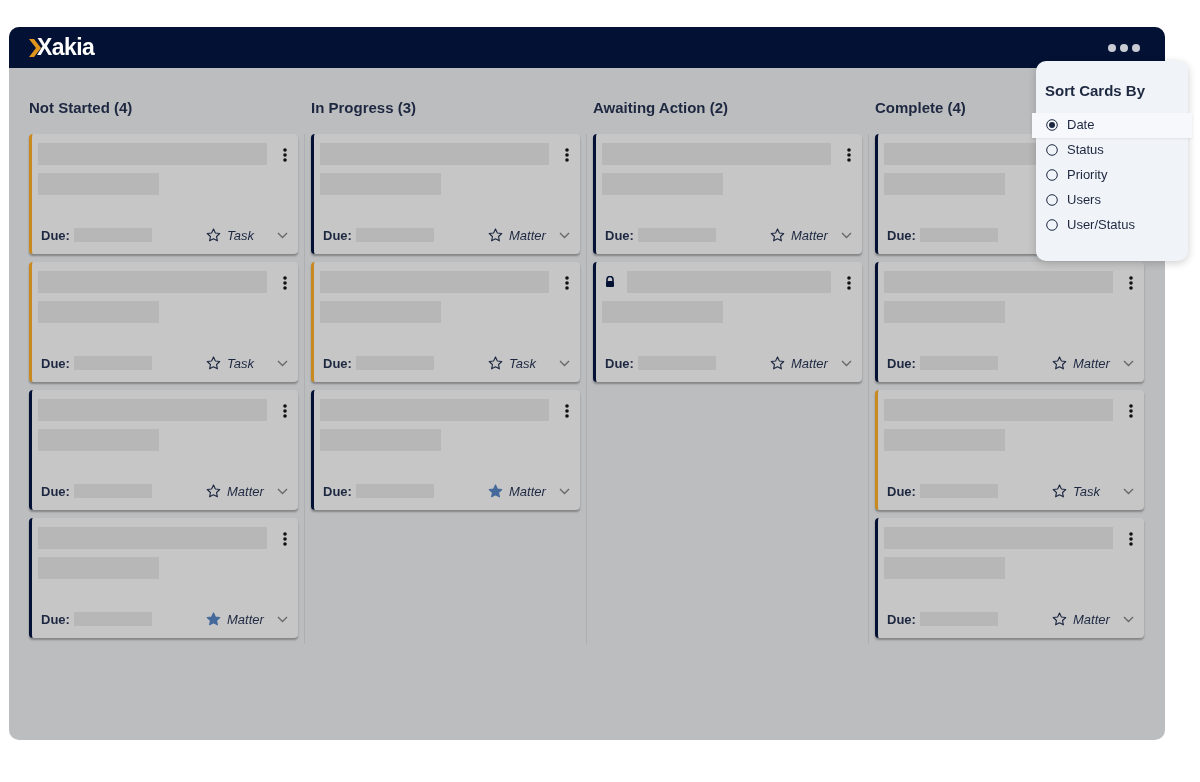 The image size is (1200, 782). What do you see at coordinates (1112, 125) in the screenshot?
I see `sort-option: Date` at bounding box center [1112, 125].